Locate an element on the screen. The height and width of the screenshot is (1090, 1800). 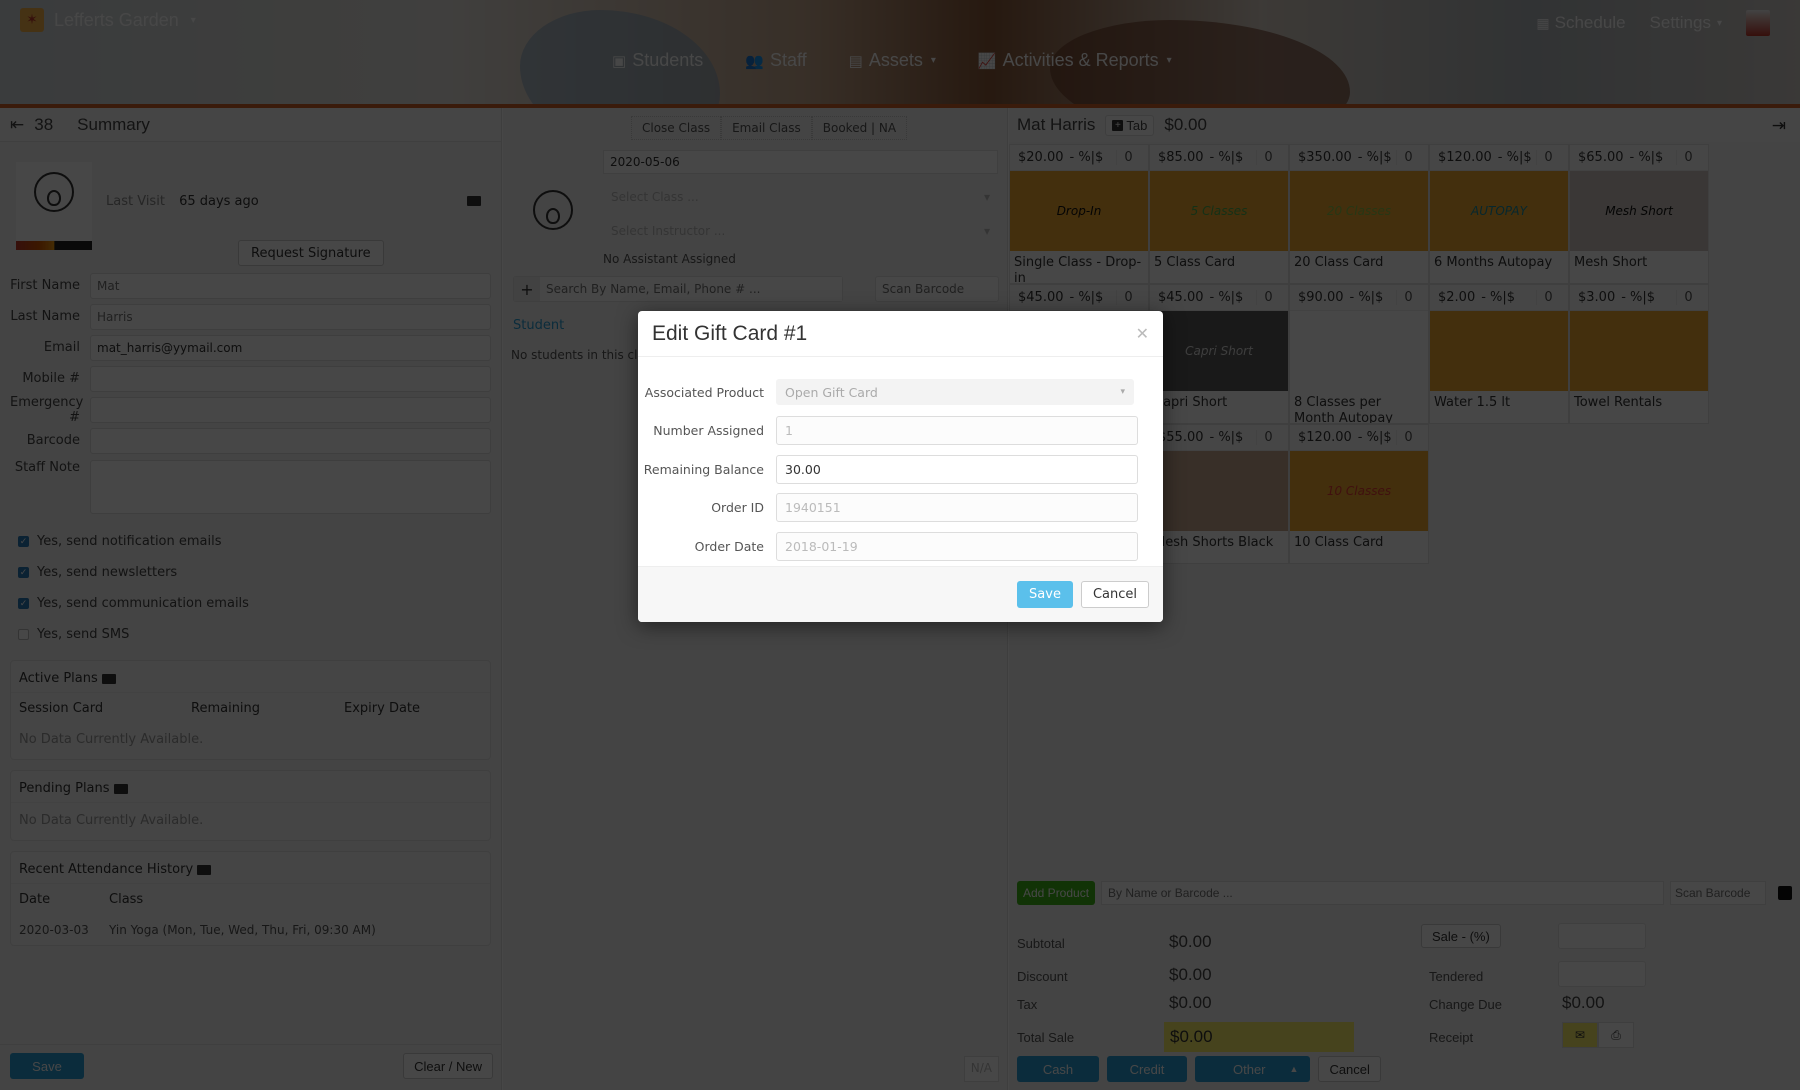
order-id-row: Order ID 1940151 is located at coordinates (893, 508).